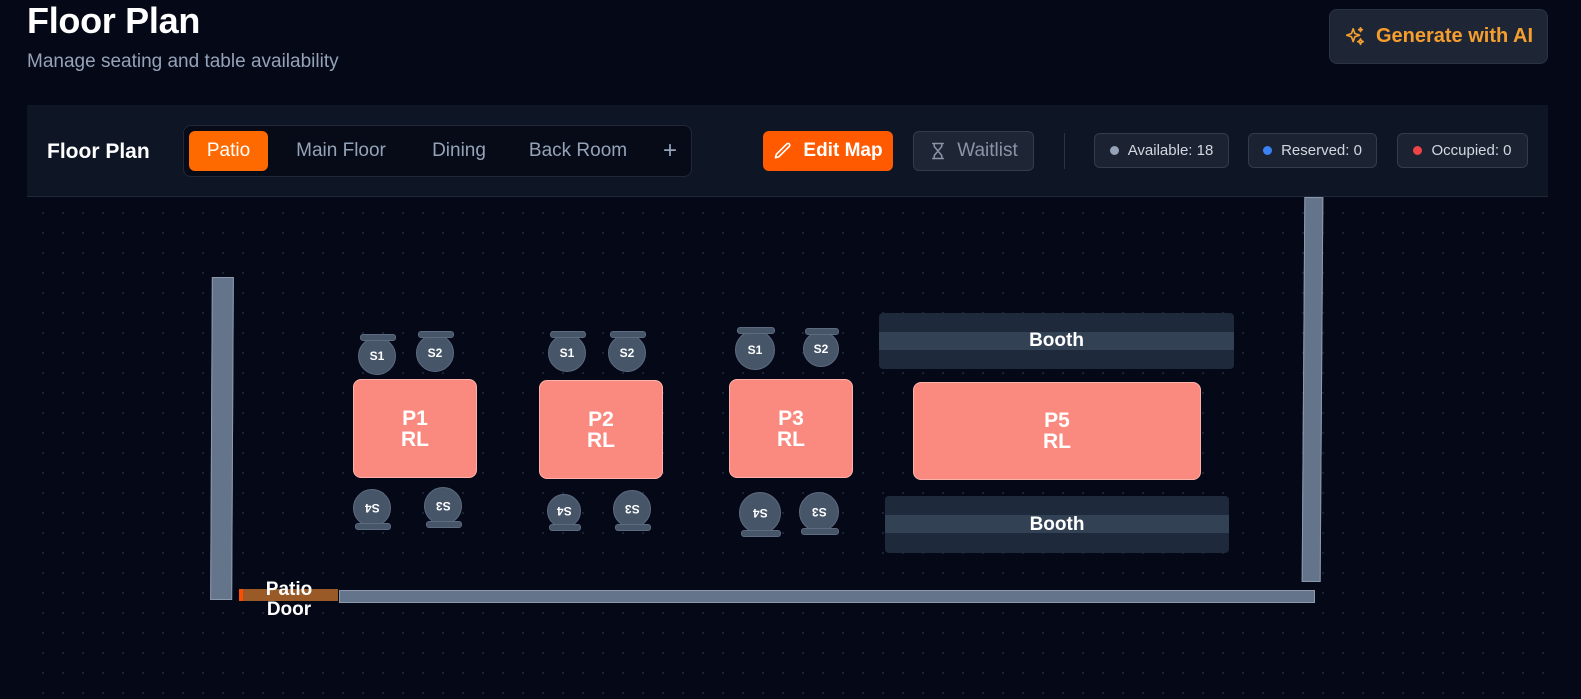 The width and height of the screenshot is (1581, 699). I want to click on wall-bottom, so click(827, 596).